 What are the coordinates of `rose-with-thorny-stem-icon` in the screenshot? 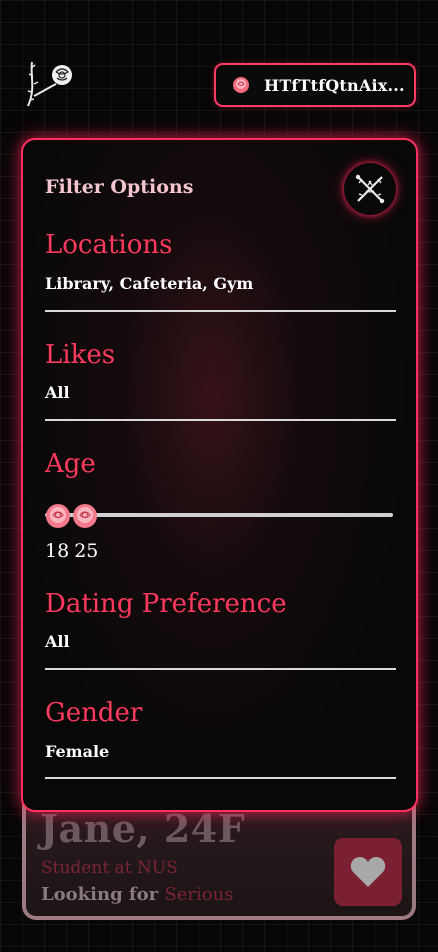 It's located at (49, 84).